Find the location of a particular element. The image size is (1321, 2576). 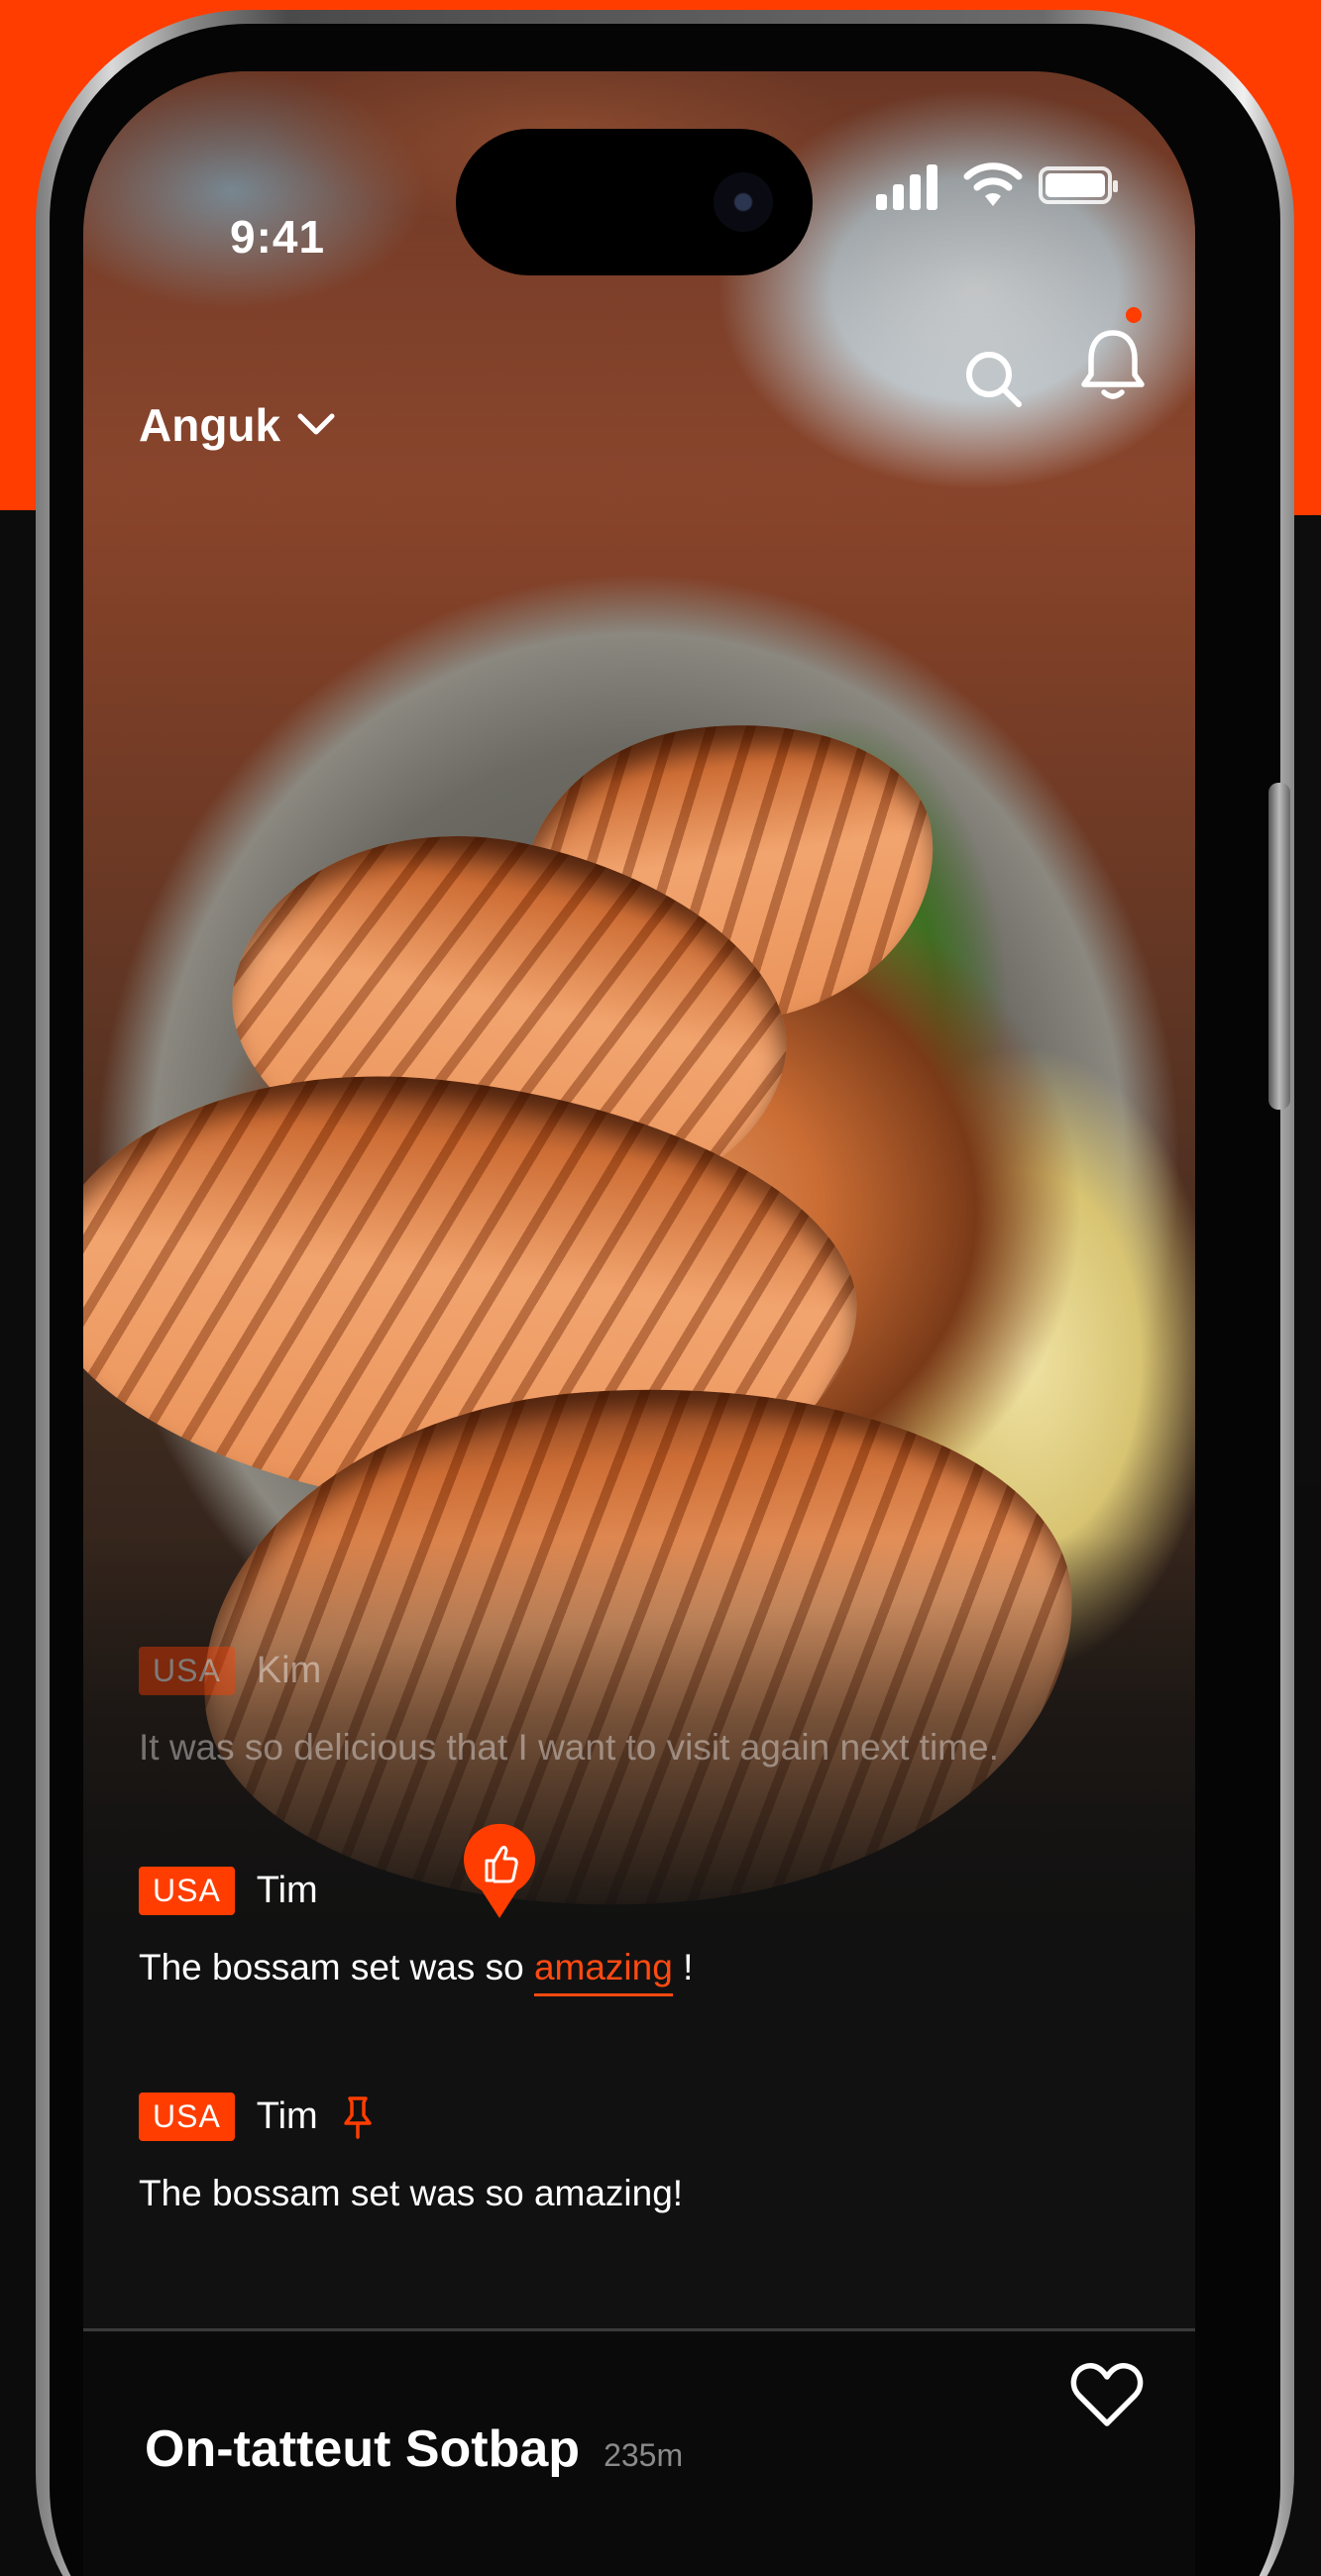

review-text: The bossam set was so amazing ! is located at coordinates (416, 1971).